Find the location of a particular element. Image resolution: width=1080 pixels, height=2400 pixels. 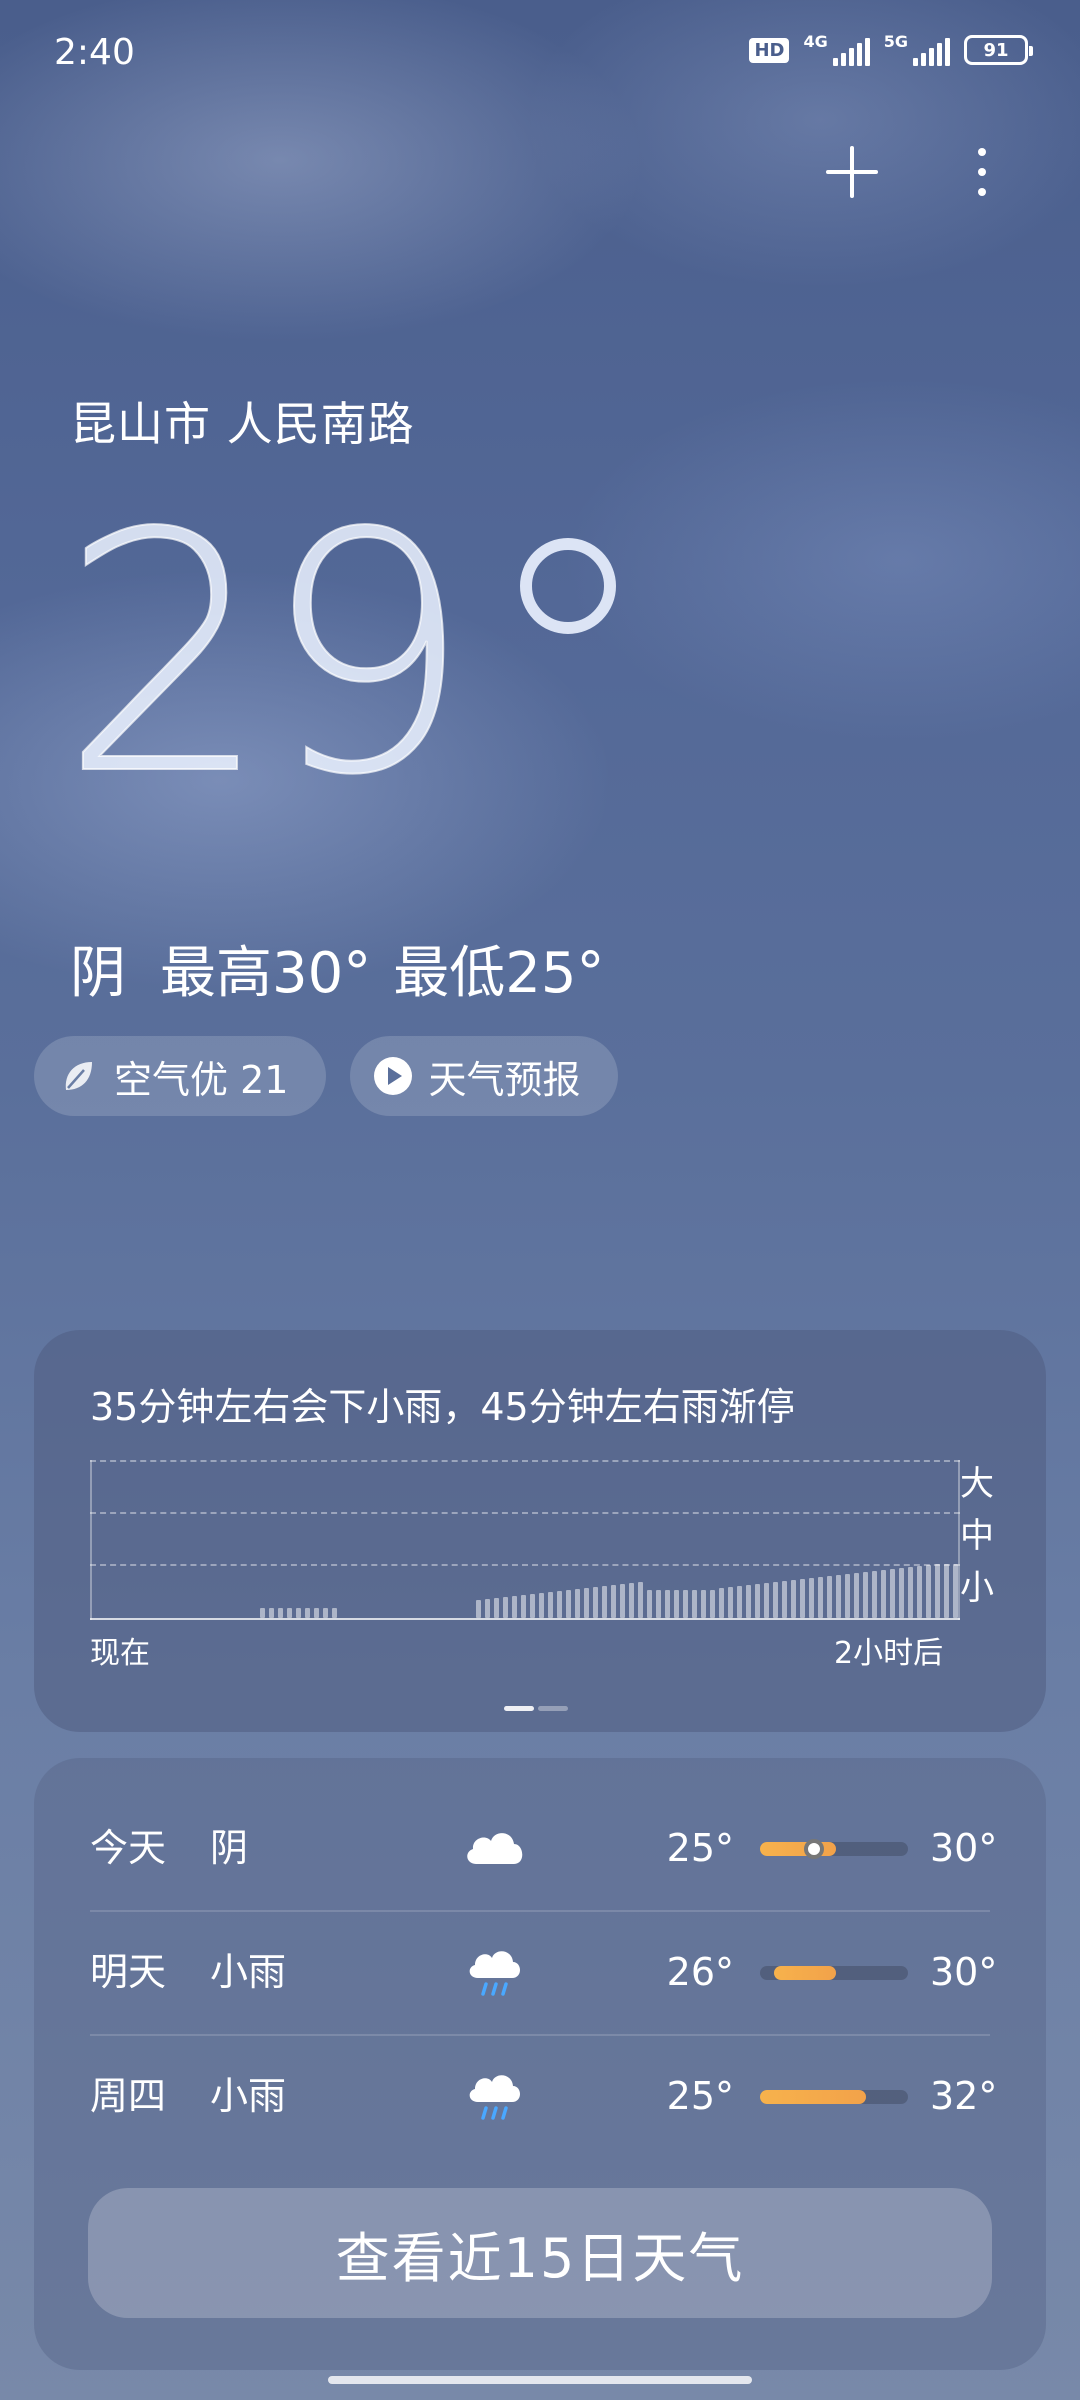

precipitation-summary: 35分钟左右会下小雨，45分钟左右雨渐停 is located at coordinates (442, 1407).